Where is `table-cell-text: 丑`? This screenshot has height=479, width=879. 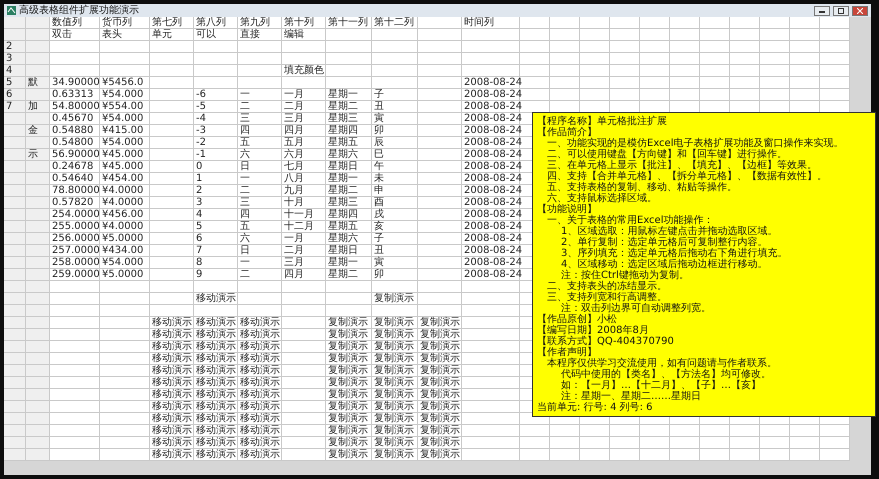 table-cell-text: 丑 is located at coordinates (379, 250).